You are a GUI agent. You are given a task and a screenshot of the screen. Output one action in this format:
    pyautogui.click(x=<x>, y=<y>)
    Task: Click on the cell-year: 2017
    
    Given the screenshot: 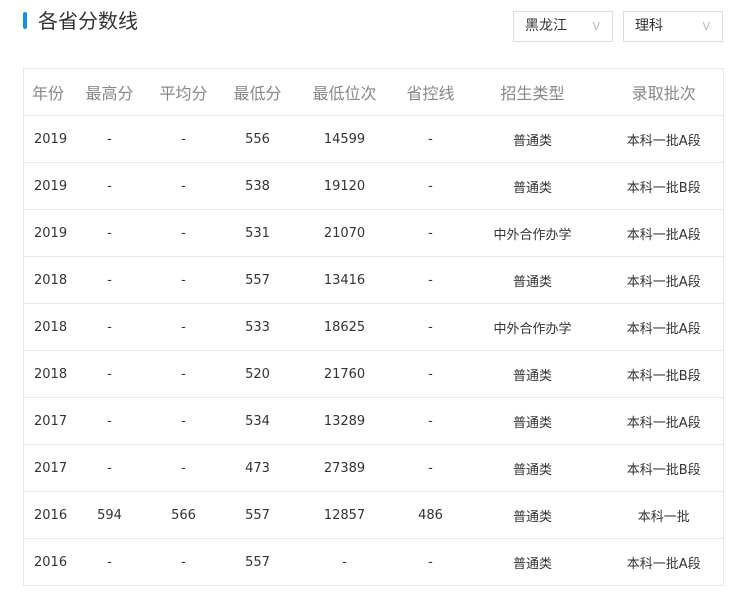 What is the action you would take?
    pyautogui.click(x=51, y=421)
    